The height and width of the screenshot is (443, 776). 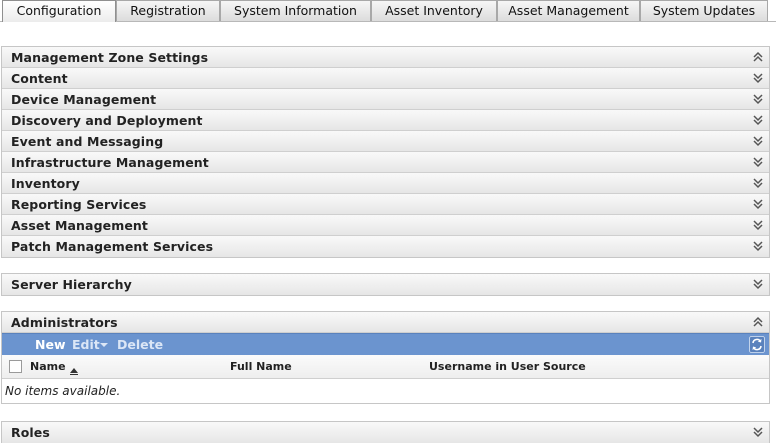 I want to click on roles-panel: Roles, so click(x=385, y=432).